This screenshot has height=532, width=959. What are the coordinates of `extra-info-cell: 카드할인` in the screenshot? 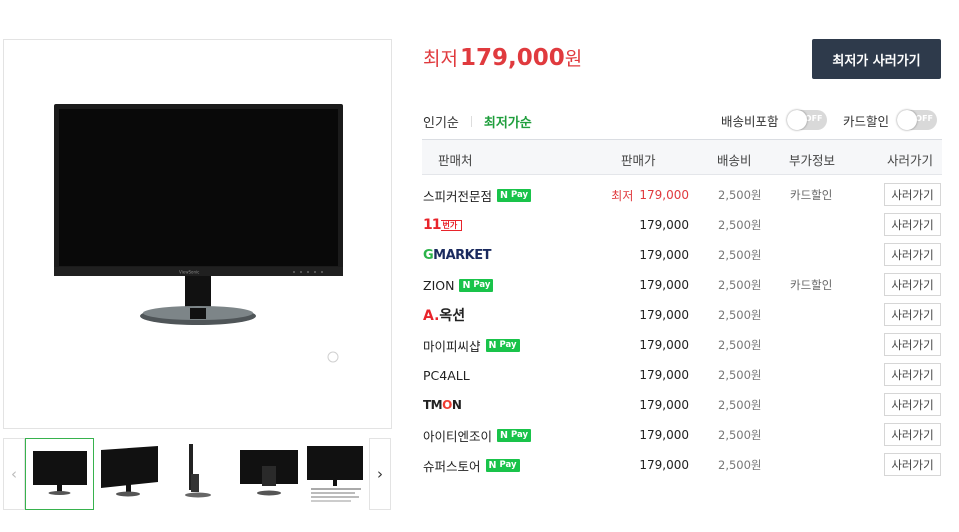 It's located at (811, 195).